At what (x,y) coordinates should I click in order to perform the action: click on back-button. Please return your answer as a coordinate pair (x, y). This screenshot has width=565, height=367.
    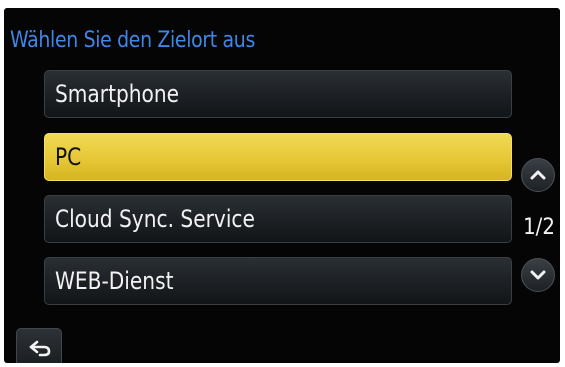
    Looking at the image, I should click on (39, 345).